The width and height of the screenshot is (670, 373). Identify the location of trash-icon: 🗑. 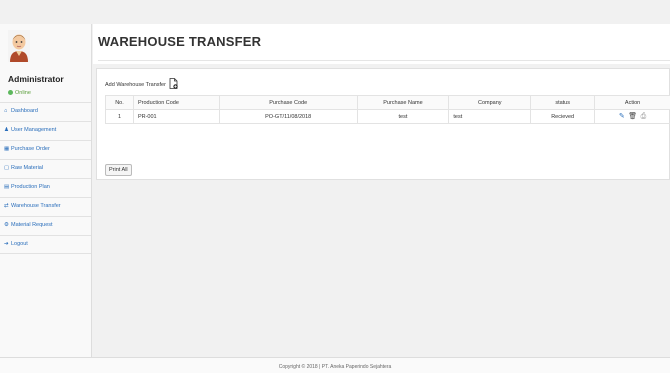
(632, 116).